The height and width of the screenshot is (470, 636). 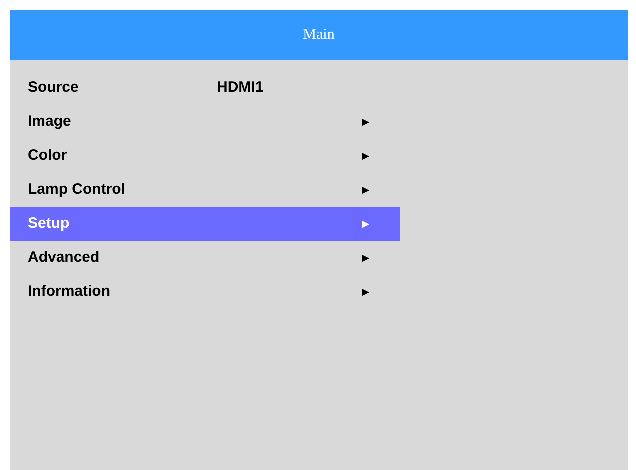 I want to click on menu-item: Setup ►, so click(x=205, y=224).